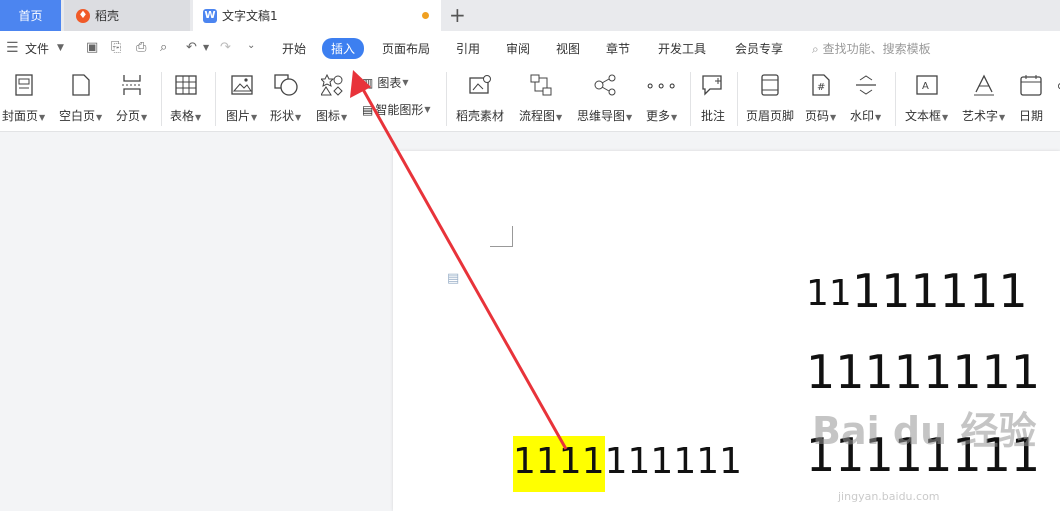 The image size is (1060, 511). What do you see at coordinates (360, 84) in the screenshot?
I see `arrow-head` at bounding box center [360, 84].